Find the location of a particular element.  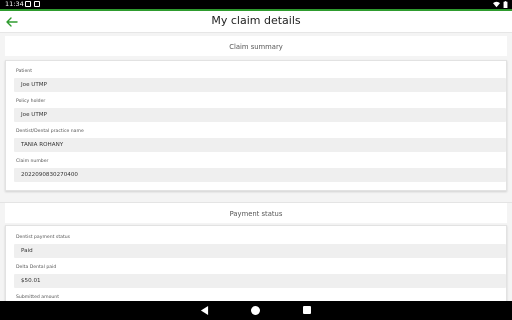

payment-status-header: Payment status is located at coordinates (256, 213).